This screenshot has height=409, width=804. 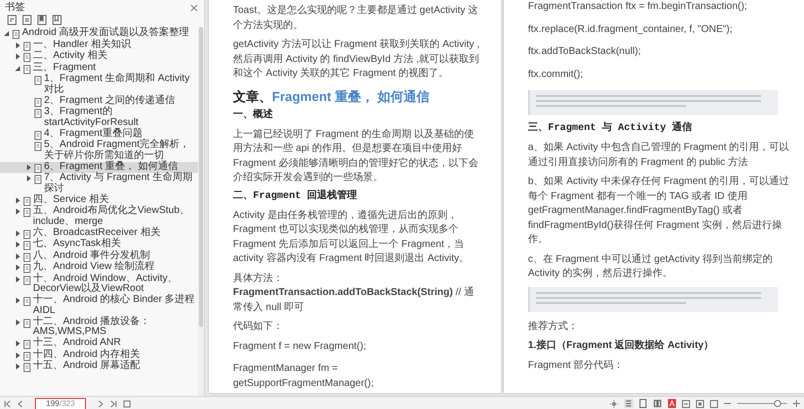 I want to click on first-page-icon, so click(x=7, y=404).